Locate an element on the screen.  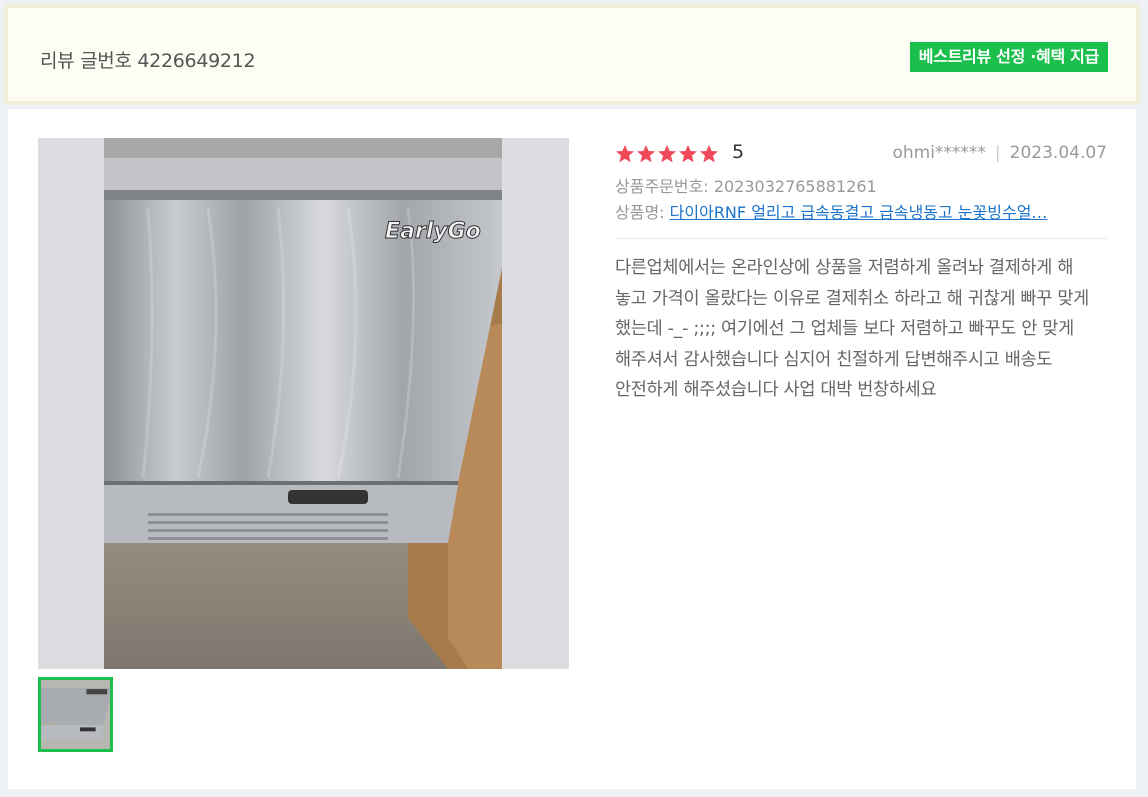
order-number-label: 상품주문번호: is located at coordinates (662, 186).